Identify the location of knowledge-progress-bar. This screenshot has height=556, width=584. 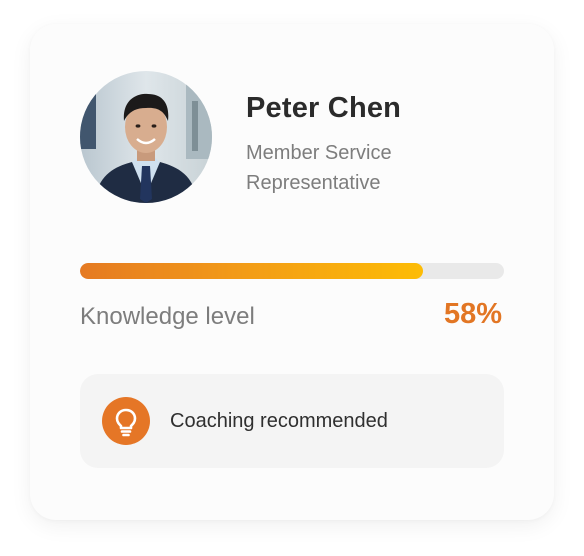
(292, 271).